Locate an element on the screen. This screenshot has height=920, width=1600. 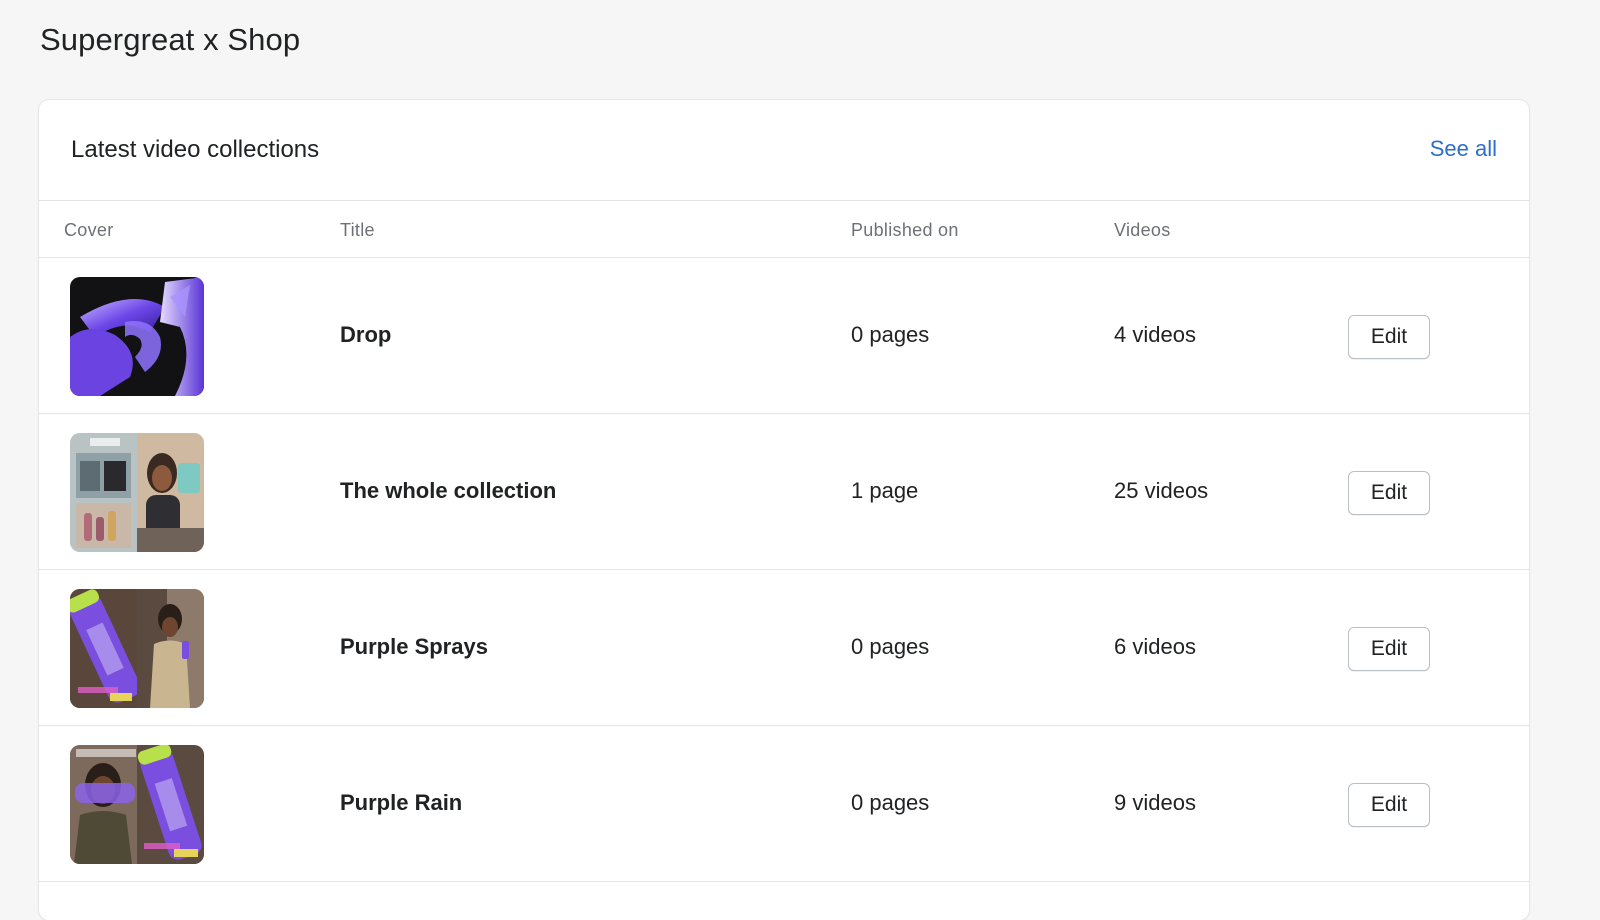
card-title: Latest video collections is located at coordinates (195, 149).